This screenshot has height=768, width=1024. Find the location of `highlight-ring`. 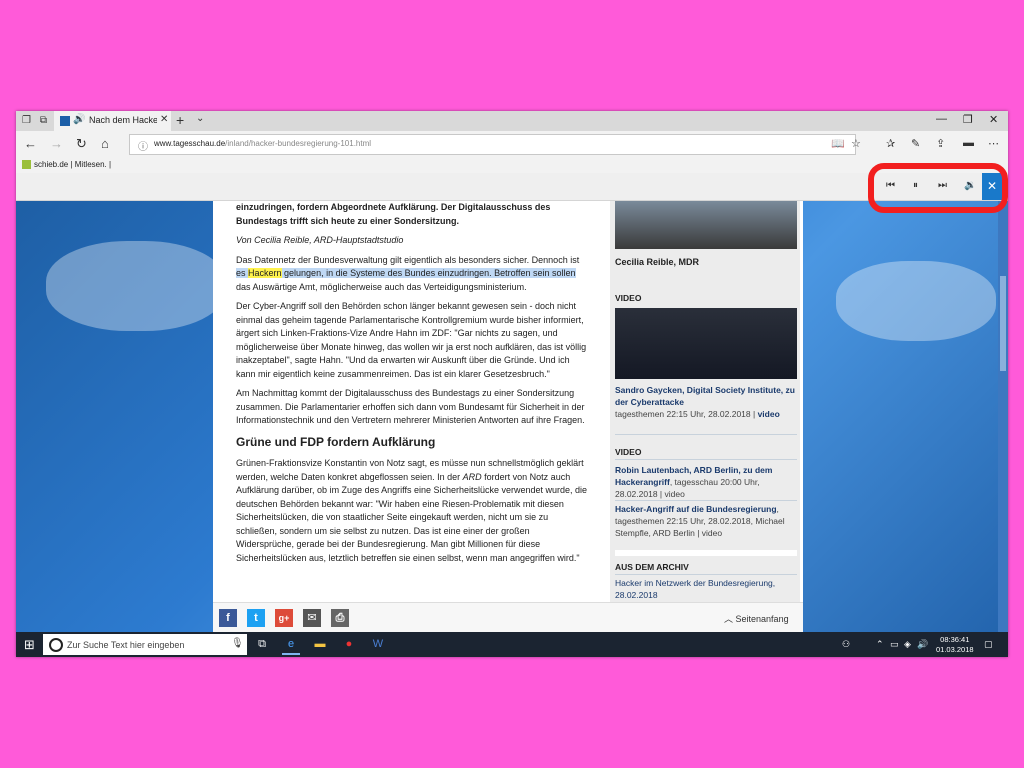

highlight-ring is located at coordinates (938, 188).